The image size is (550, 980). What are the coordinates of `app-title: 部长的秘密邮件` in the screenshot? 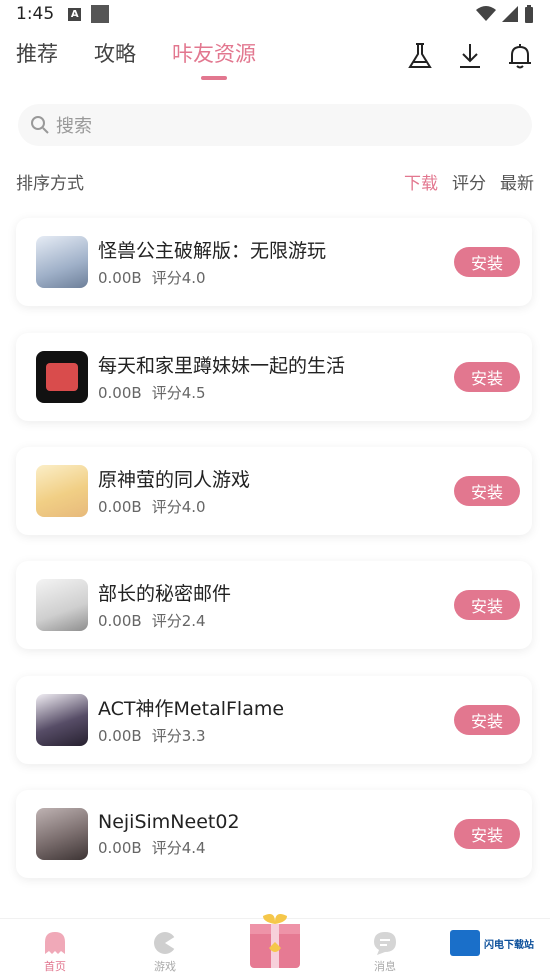 It's located at (165, 594).